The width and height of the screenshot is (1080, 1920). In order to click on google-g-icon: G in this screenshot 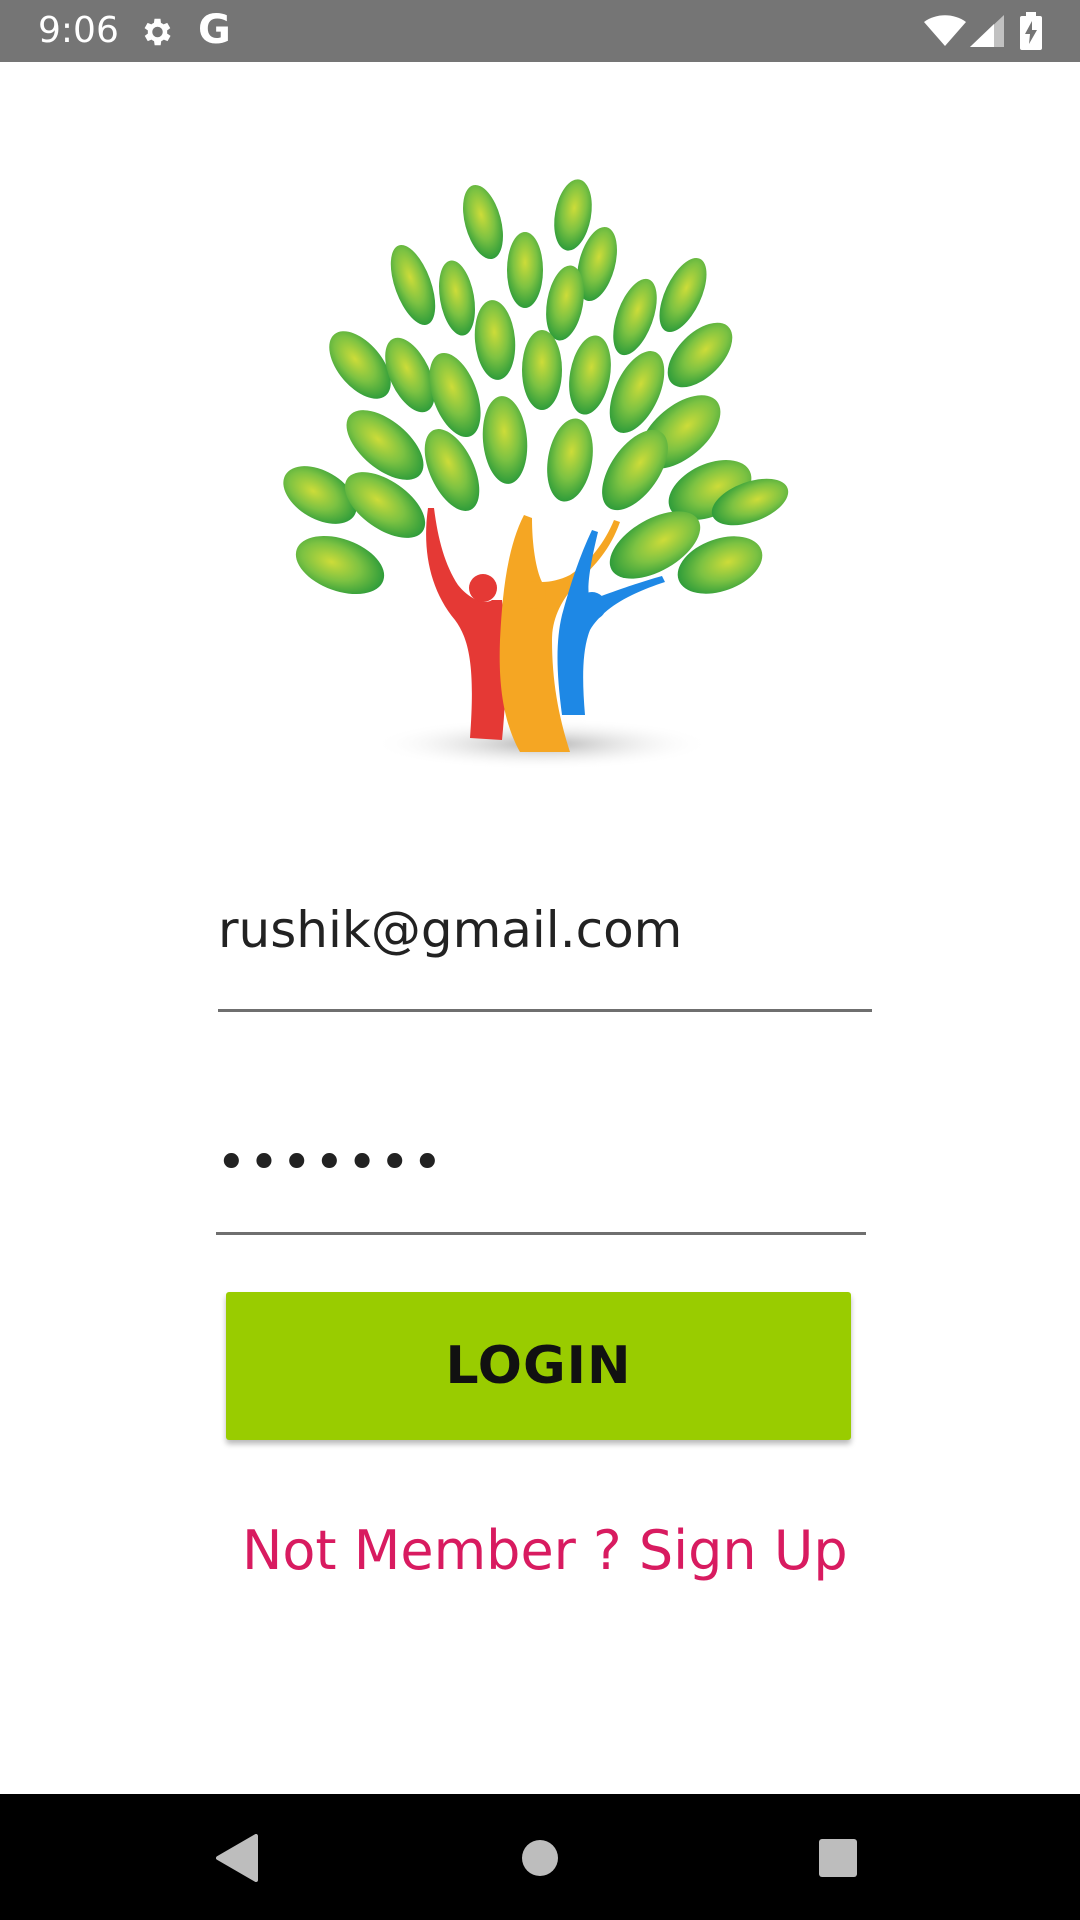, I will do `click(214, 30)`.